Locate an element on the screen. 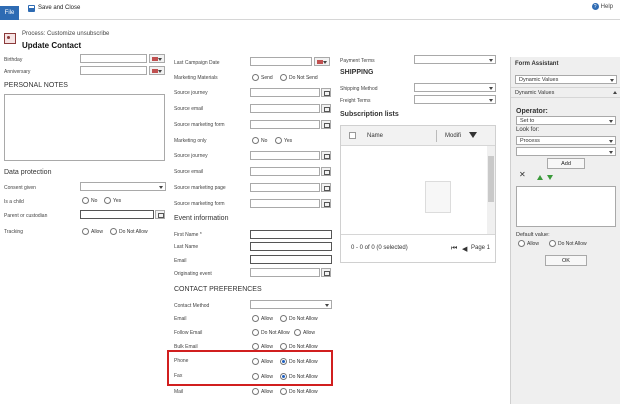  bulk-email-do-not-allow-radio: Do Not Allow is located at coordinates (299, 346).